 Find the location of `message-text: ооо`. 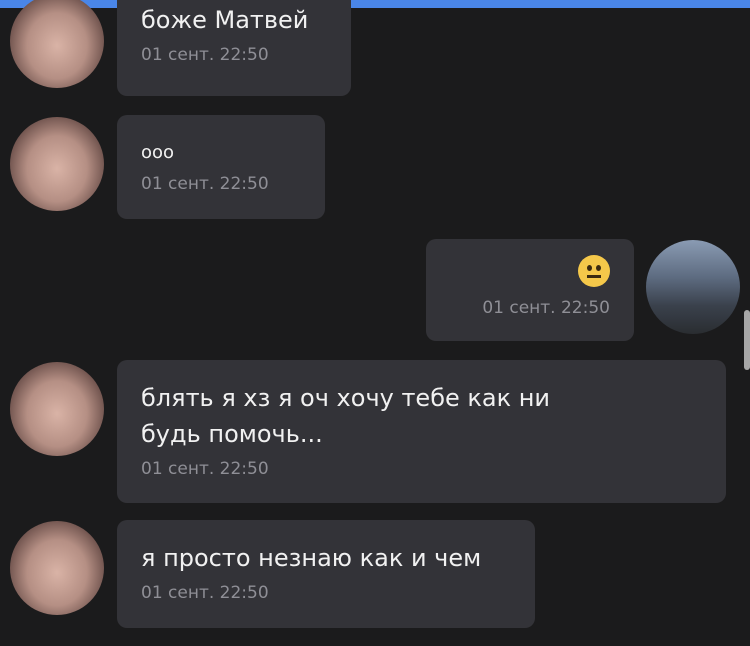

message-text: ооо is located at coordinates (158, 152).